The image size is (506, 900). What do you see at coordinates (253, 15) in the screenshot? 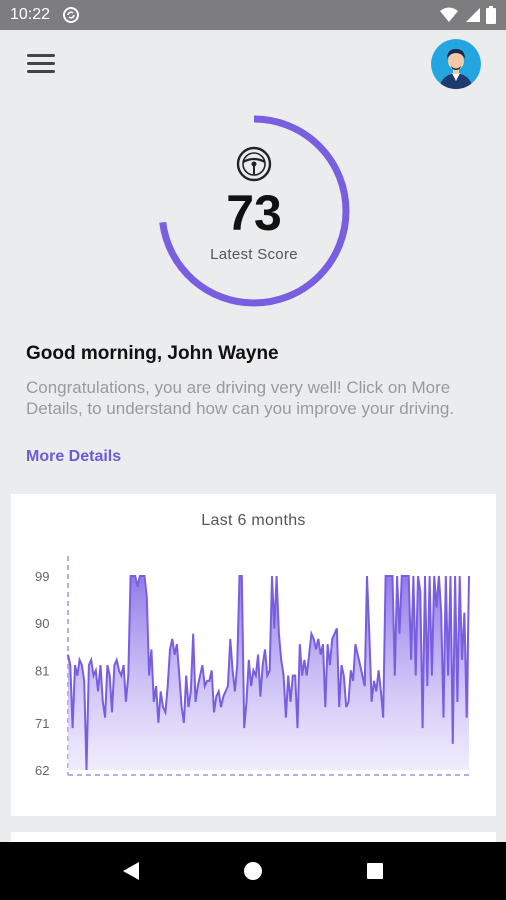
I see `status-bar: 10:22` at bounding box center [253, 15].